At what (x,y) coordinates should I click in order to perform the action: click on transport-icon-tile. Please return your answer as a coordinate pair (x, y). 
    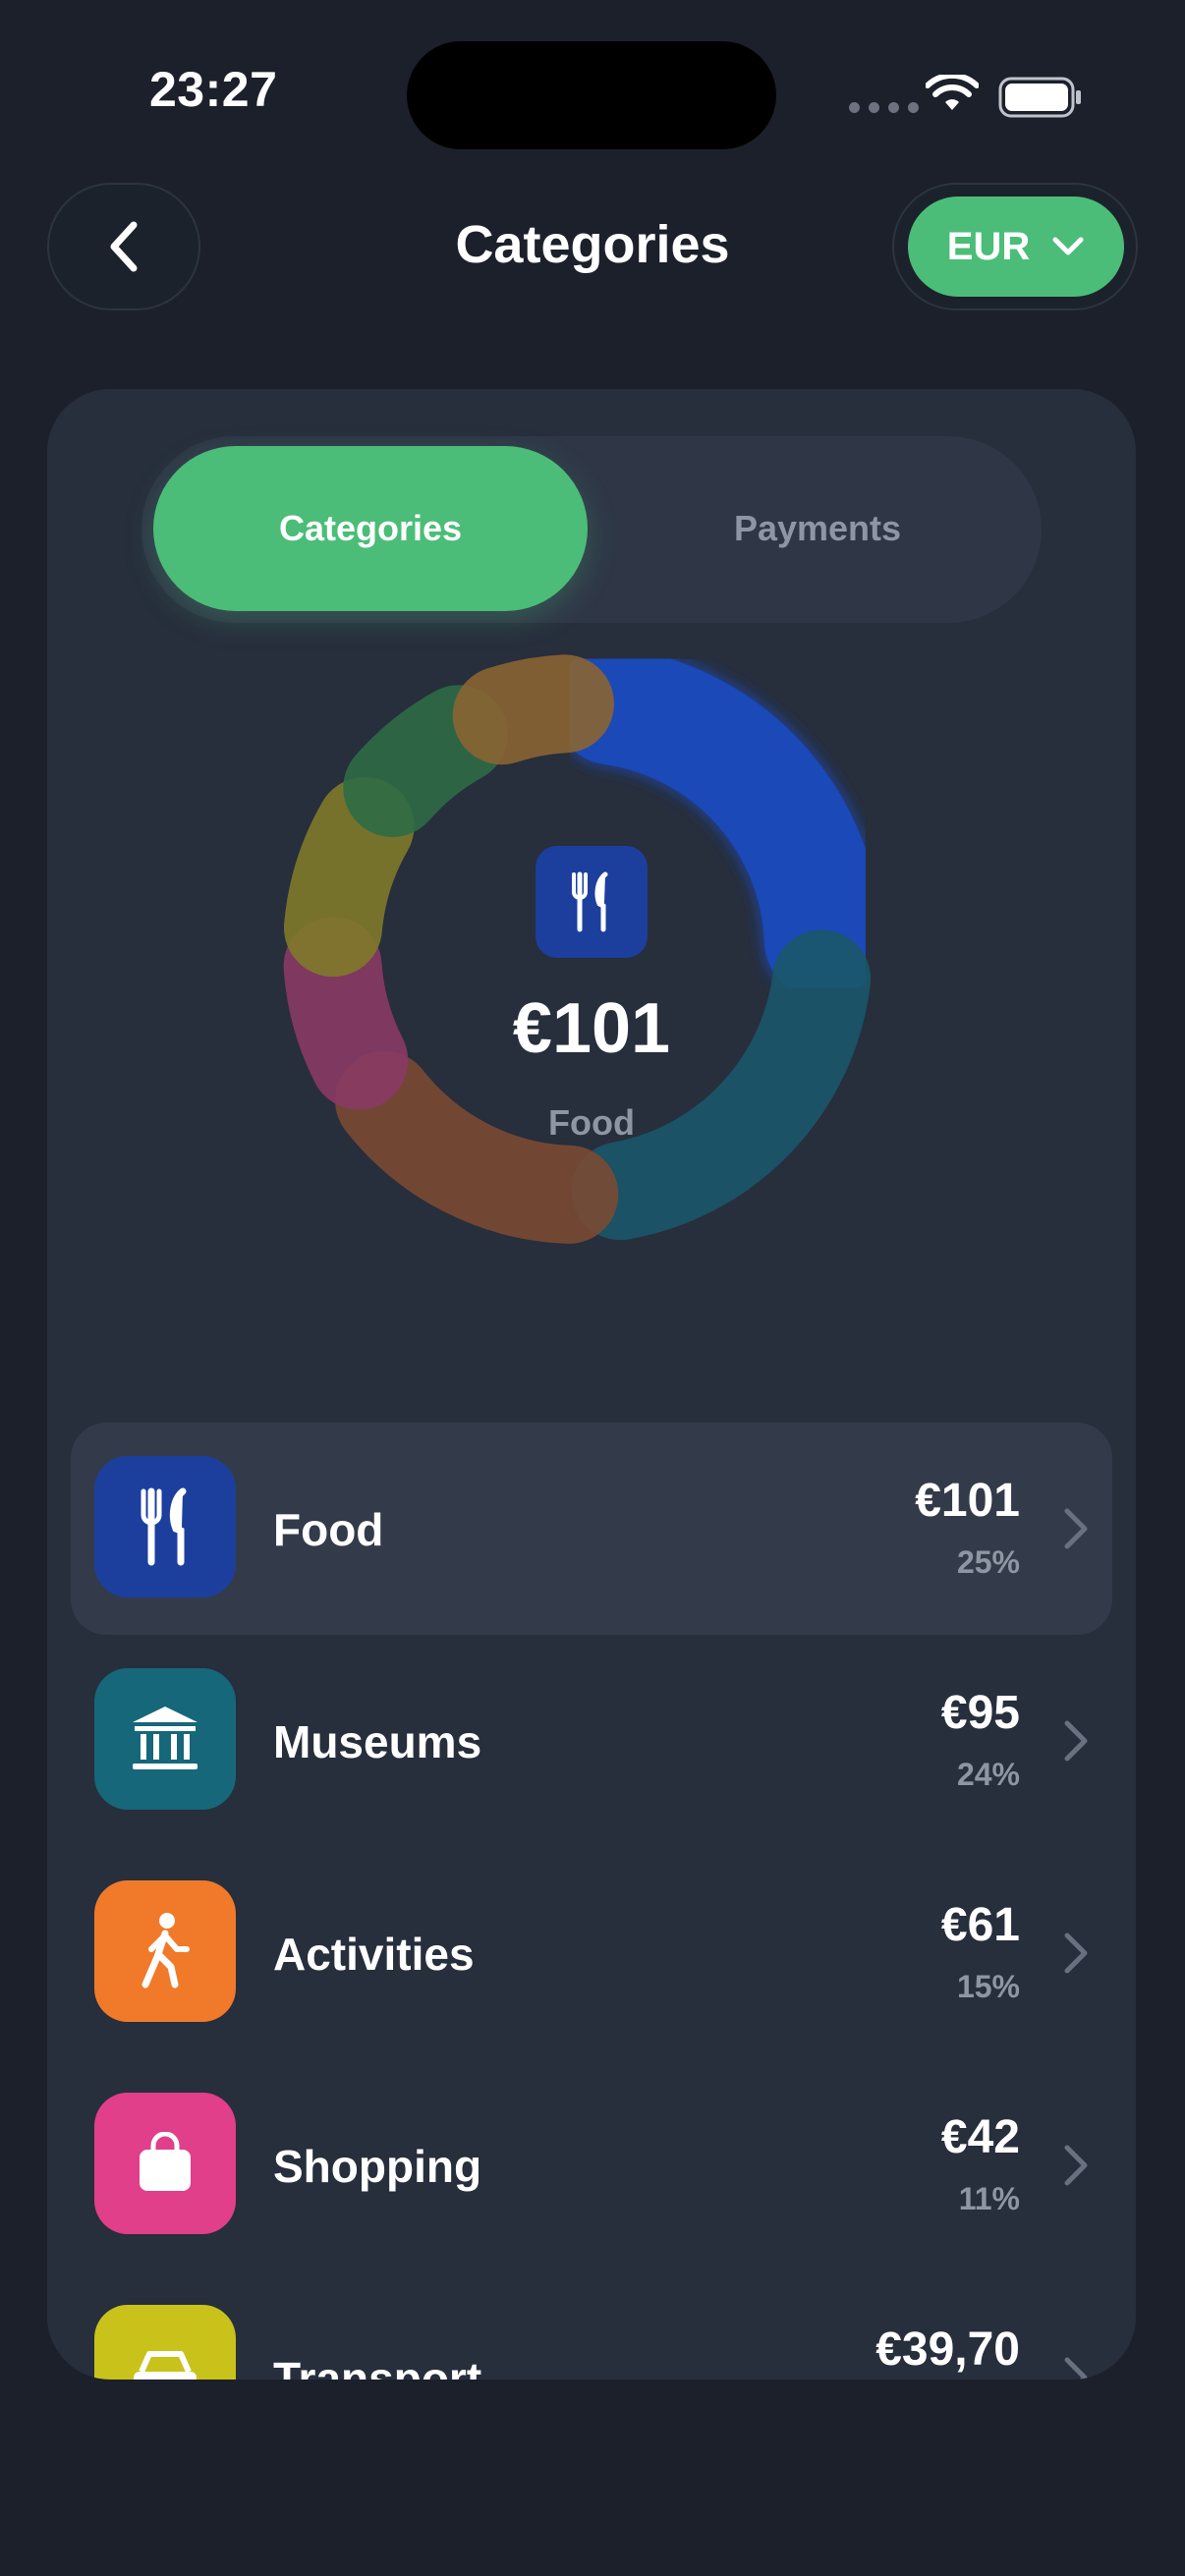
    Looking at the image, I should click on (165, 2342).